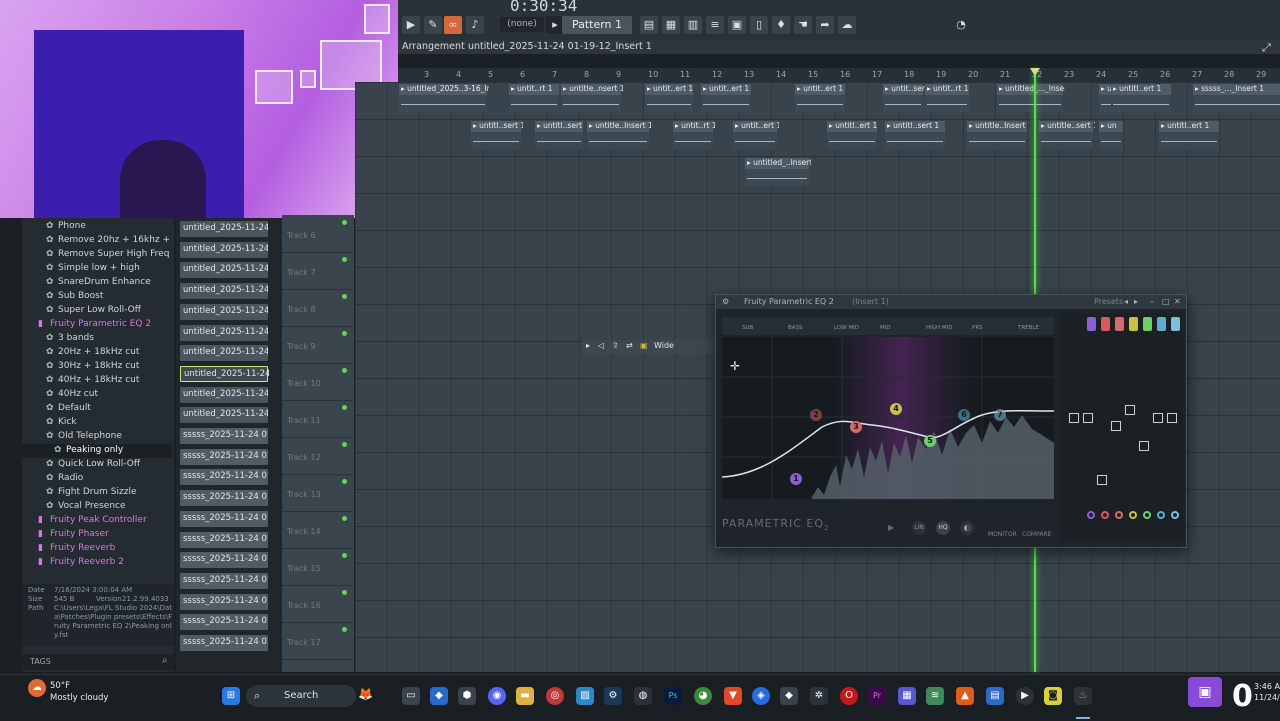  I want to click on play-icon: ▶, so click(411, 25).